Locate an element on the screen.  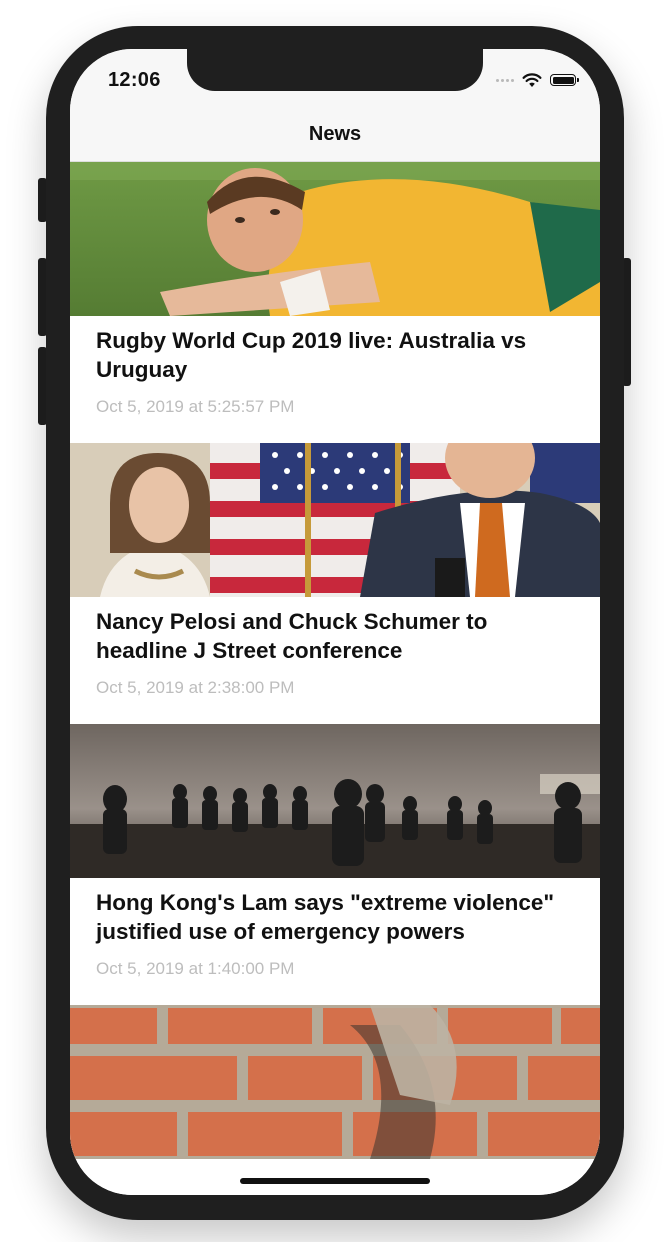
article-date: Oct 5, 2019 at 5:25:57 PM is located at coordinates (195, 406).